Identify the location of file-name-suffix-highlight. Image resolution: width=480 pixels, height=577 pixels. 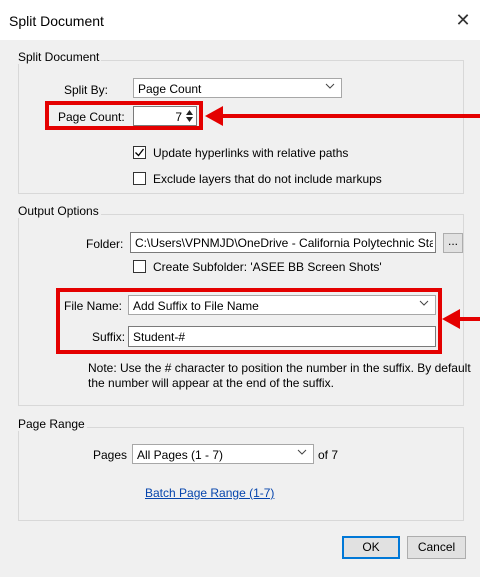
(249, 321).